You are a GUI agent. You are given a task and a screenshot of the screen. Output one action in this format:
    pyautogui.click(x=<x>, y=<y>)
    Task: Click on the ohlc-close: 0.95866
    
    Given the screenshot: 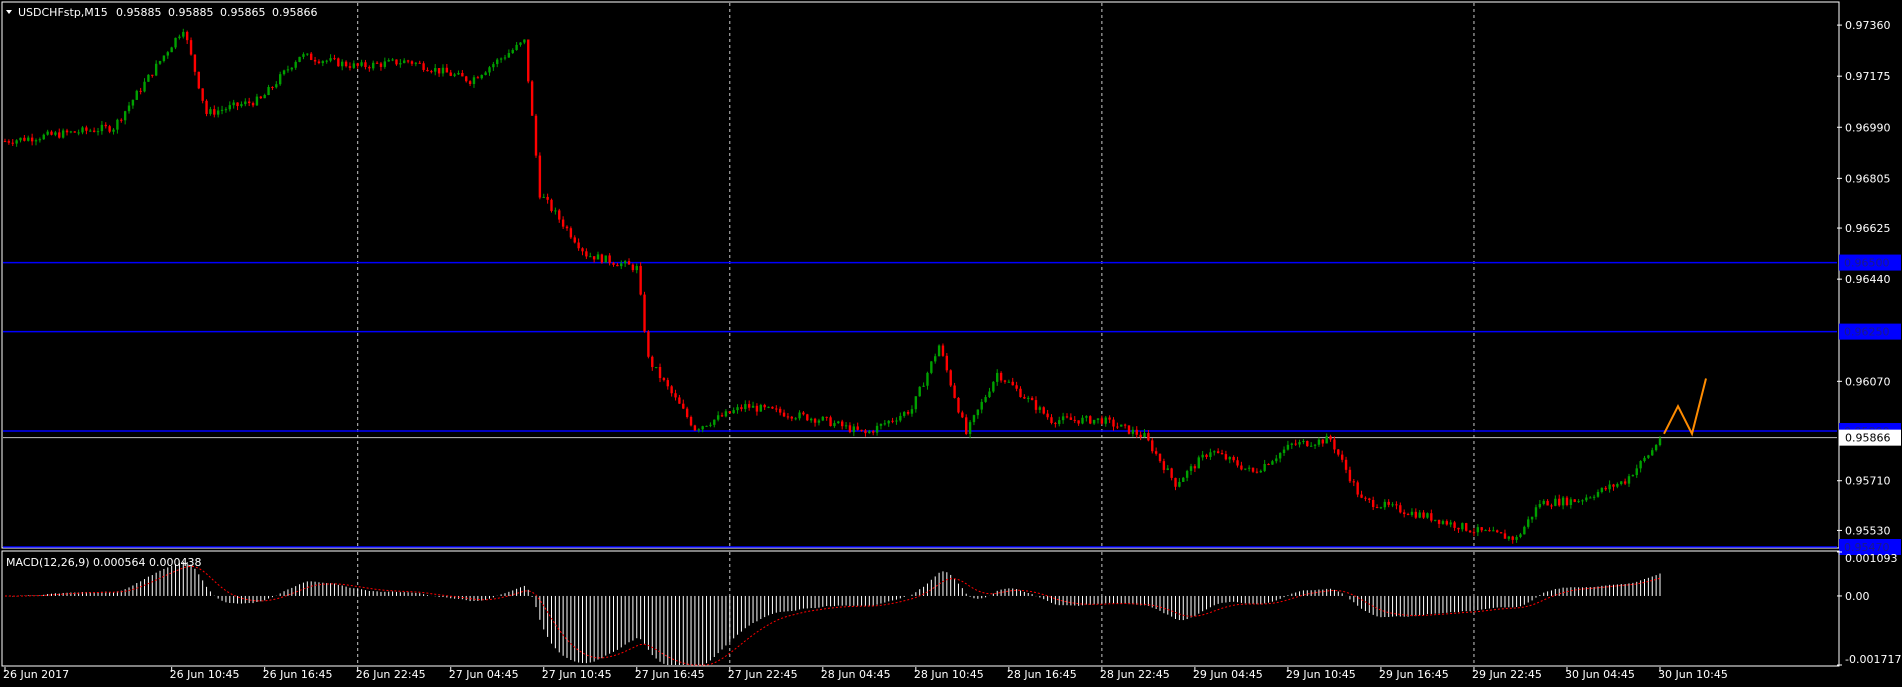 What is the action you would take?
    pyautogui.click(x=295, y=12)
    